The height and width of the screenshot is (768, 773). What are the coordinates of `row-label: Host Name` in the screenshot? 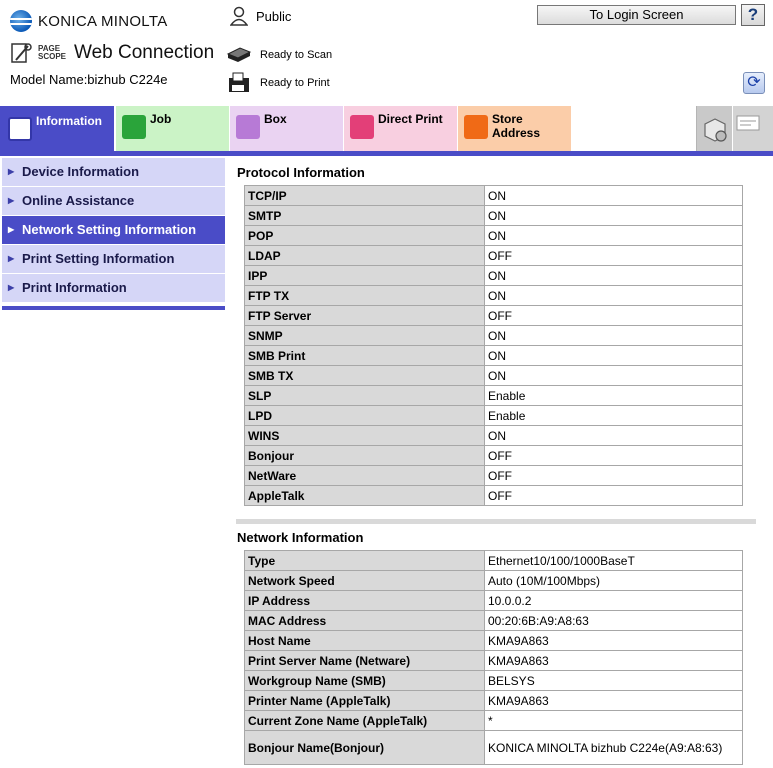 It's located at (364, 640).